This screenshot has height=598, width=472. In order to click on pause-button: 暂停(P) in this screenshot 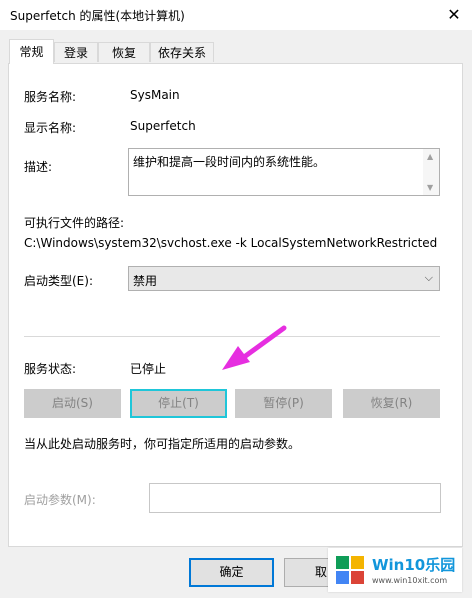, I will do `click(283, 403)`.